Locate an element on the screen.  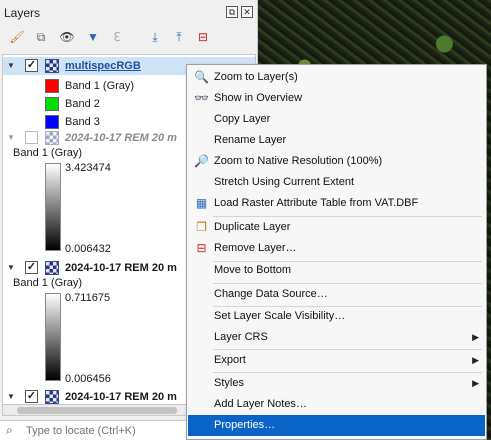
close-panel-button: ✕ is located at coordinates (247, 12).